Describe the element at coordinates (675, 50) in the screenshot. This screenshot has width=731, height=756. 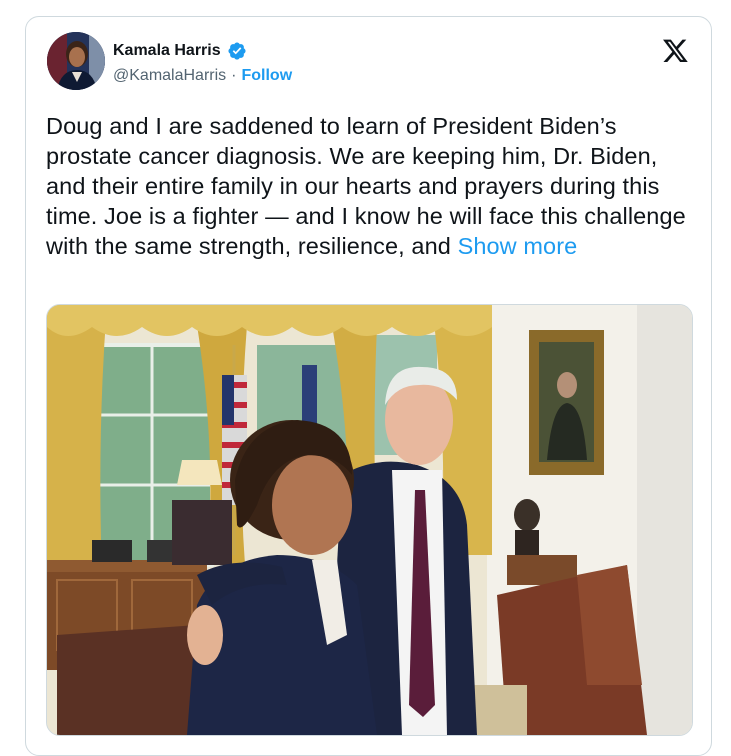
I see `x-logo-icon` at that location.